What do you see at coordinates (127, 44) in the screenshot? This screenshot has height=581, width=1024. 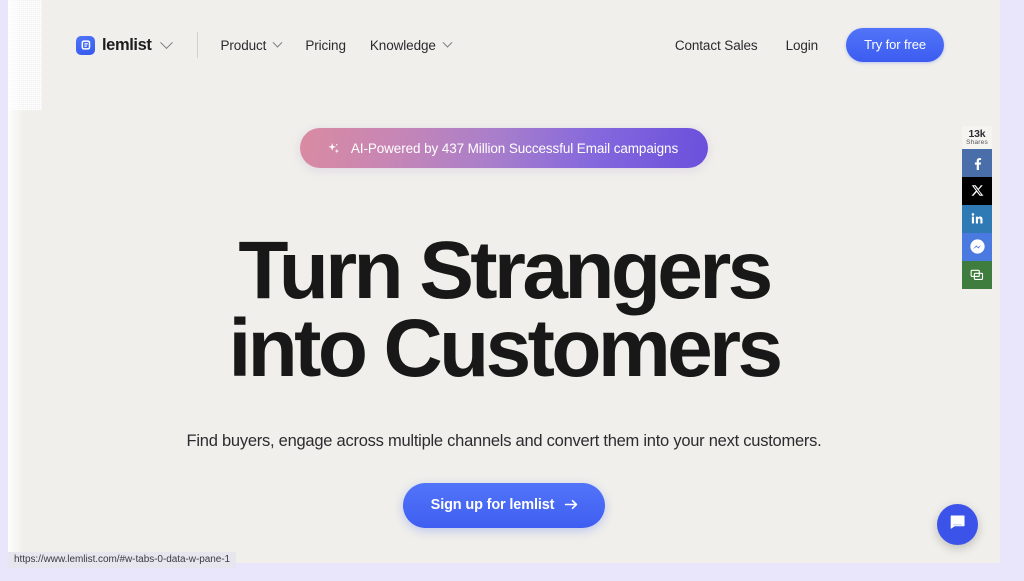 I see `brand-name-label: lemlist` at bounding box center [127, 44].